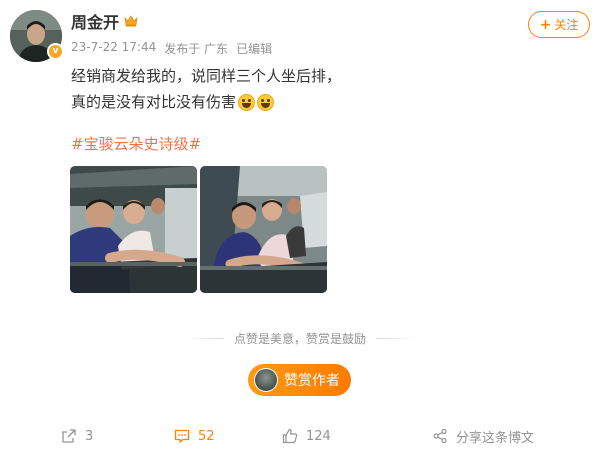  I want to click on post-edited-label: 已编辑, so click(254, 48).